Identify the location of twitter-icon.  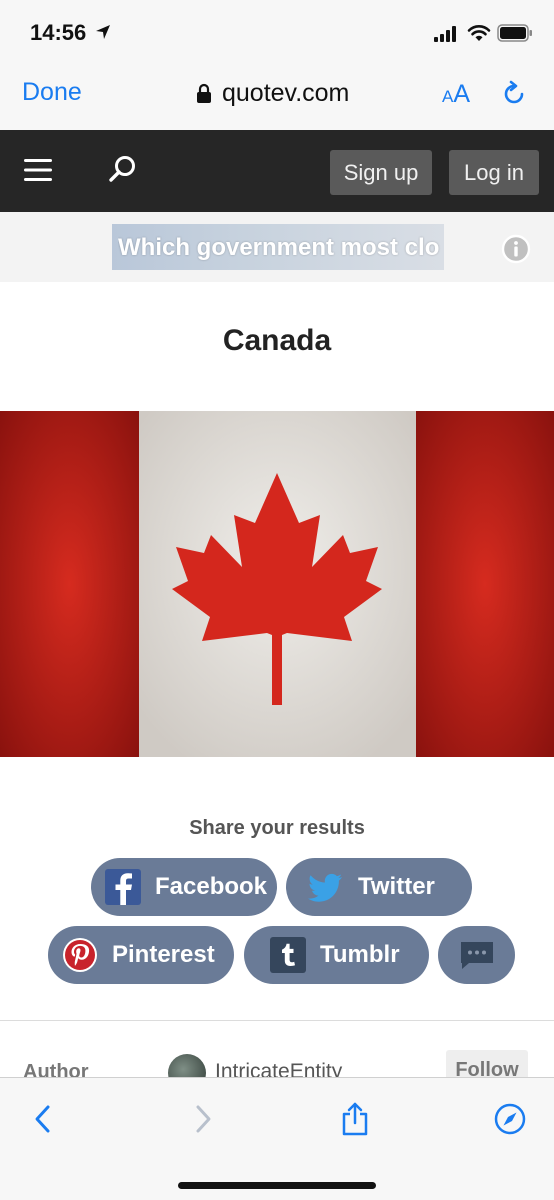
(325, 887).